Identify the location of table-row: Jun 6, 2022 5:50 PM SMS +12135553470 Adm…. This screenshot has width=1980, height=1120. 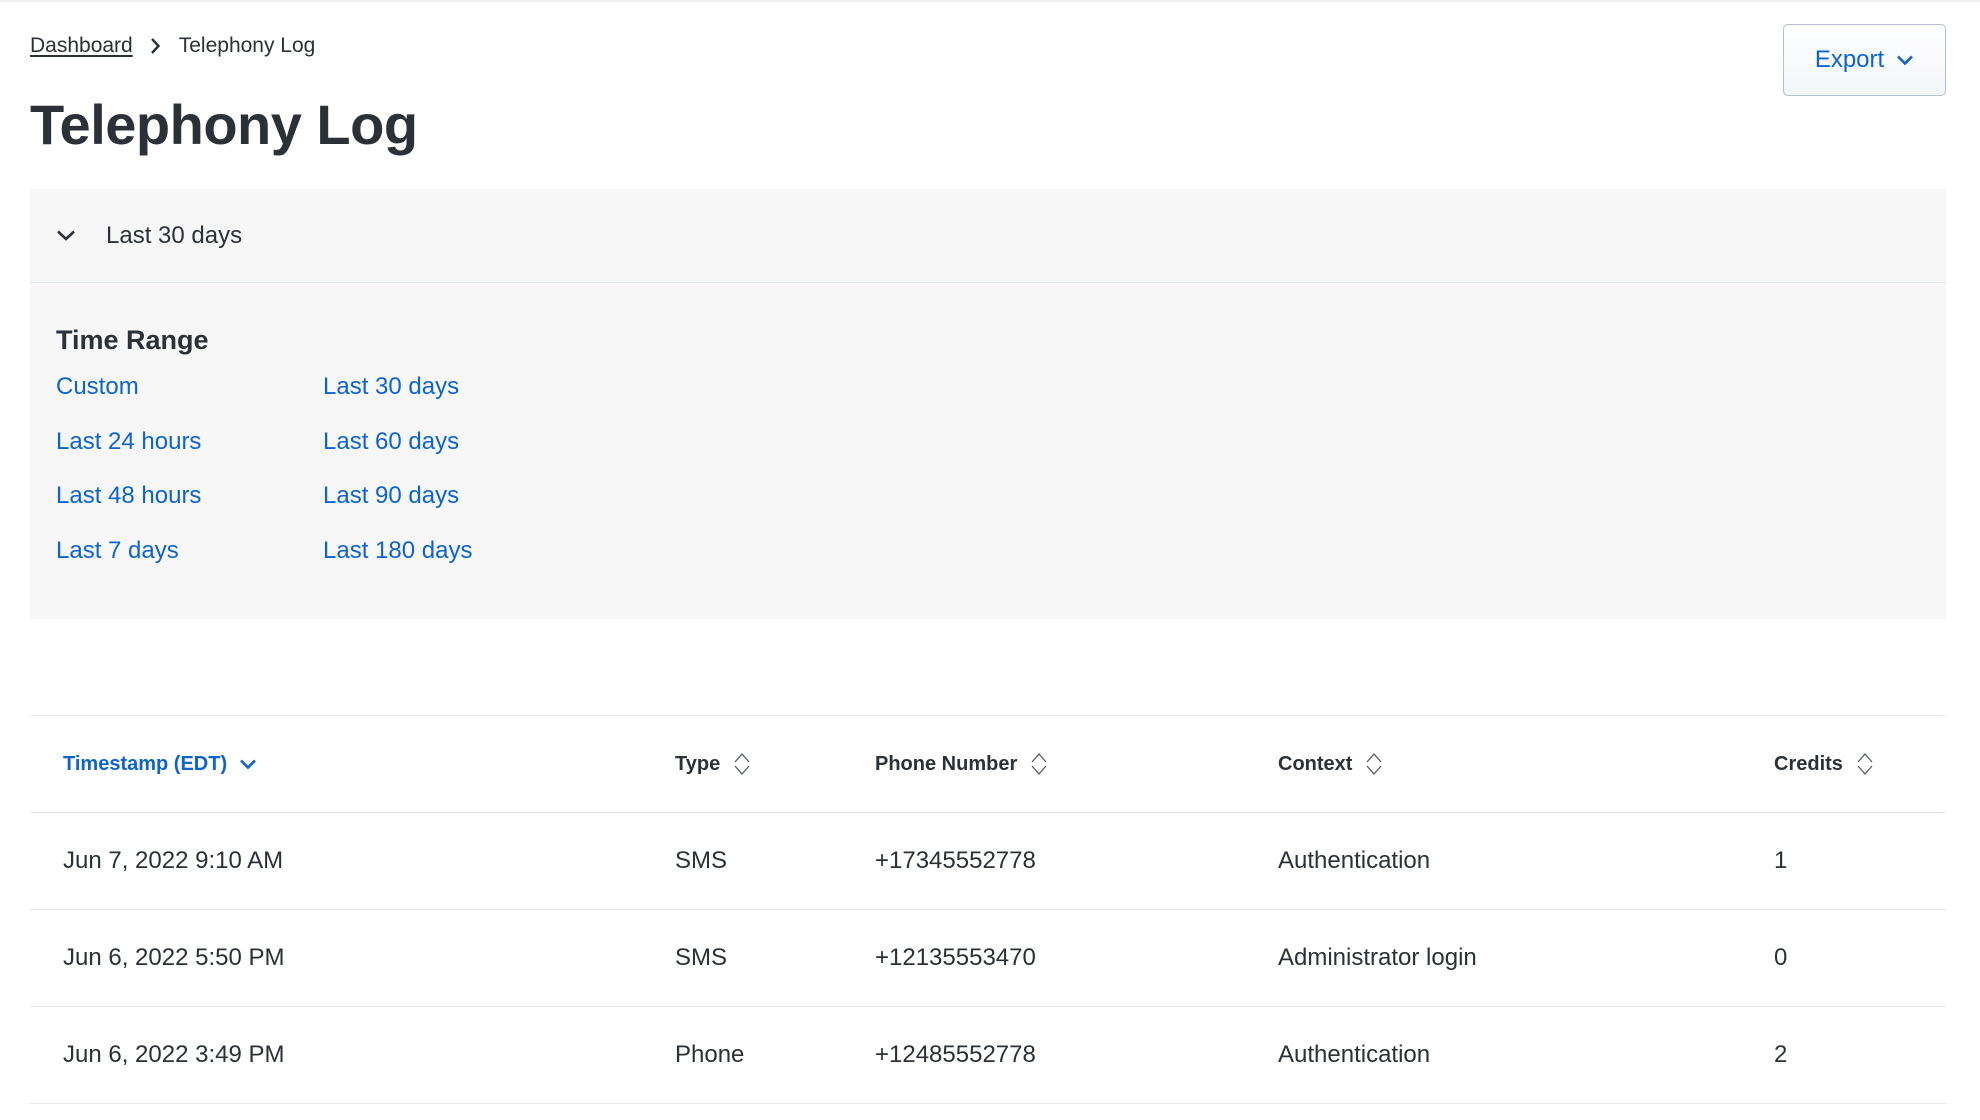
(988, 958).